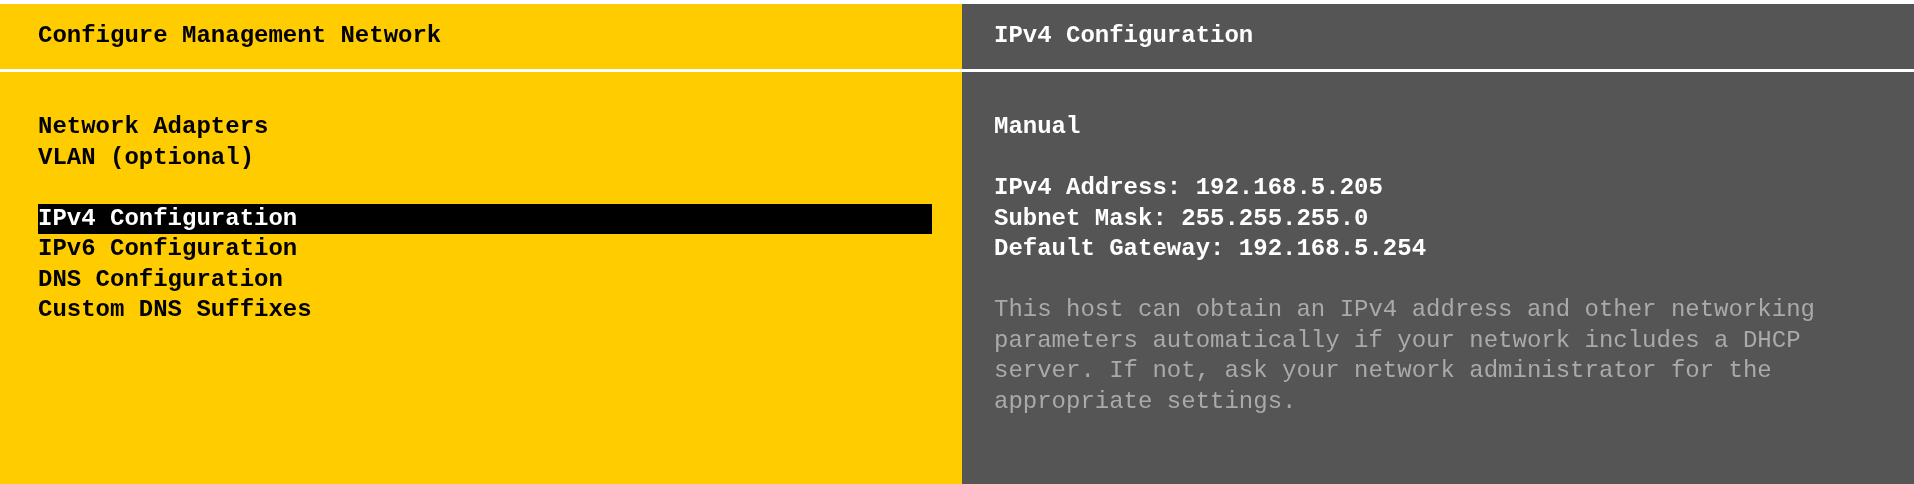 The image size is (1914, 484). What do you see at coordinates (1038, 127) in the screenshot?
I see `mode-label: Manual` at bounding box center [1038, 127].